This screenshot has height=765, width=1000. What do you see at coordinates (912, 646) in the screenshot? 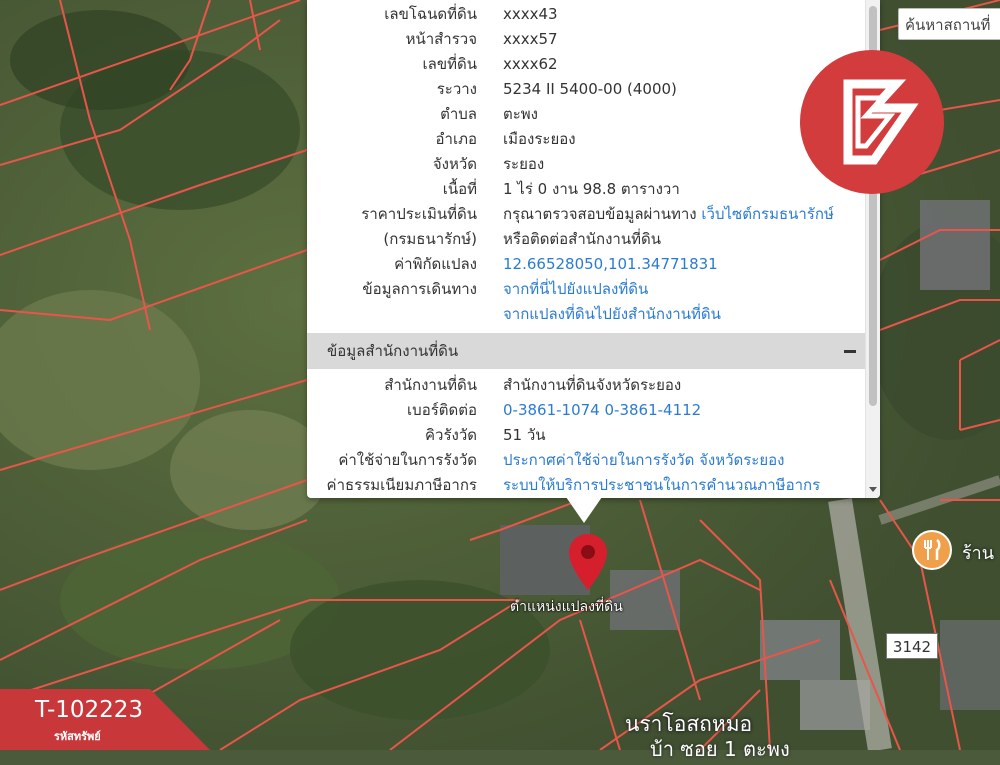
I see `road-number-badge: 3142` at bounding box center [912, 646].